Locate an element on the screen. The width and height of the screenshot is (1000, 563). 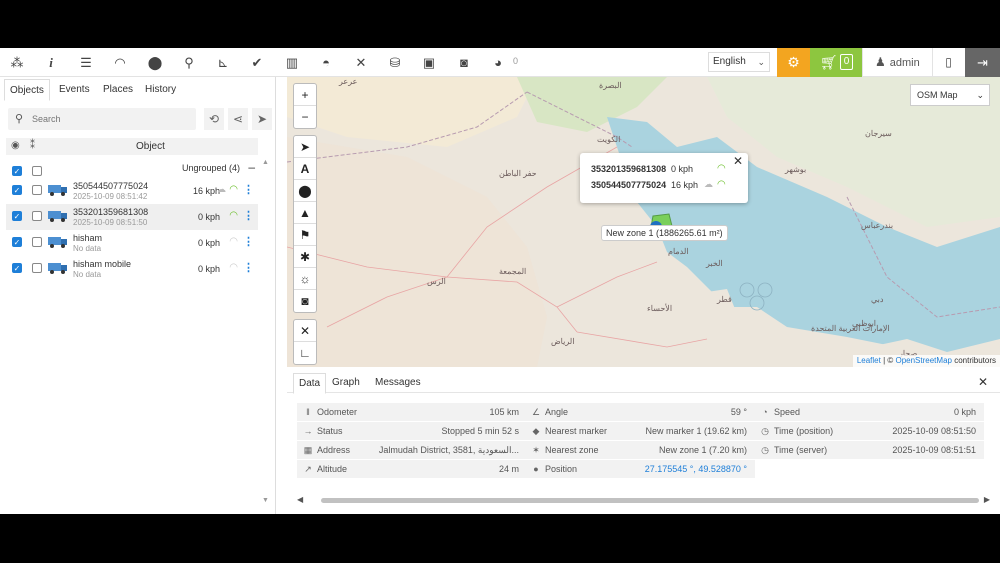
object-name: 350544507775024 is located at coordinates (111, 186).